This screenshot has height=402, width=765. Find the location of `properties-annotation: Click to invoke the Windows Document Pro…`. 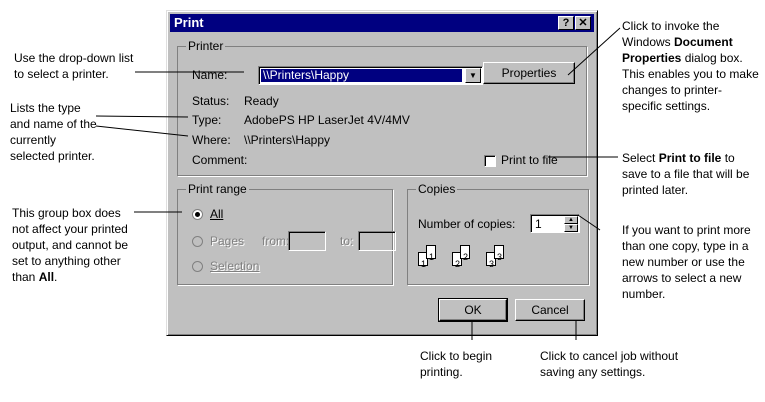

properties-annotation: Click to invoke the Windows Document Pro… is located at coordinates (690, 66).